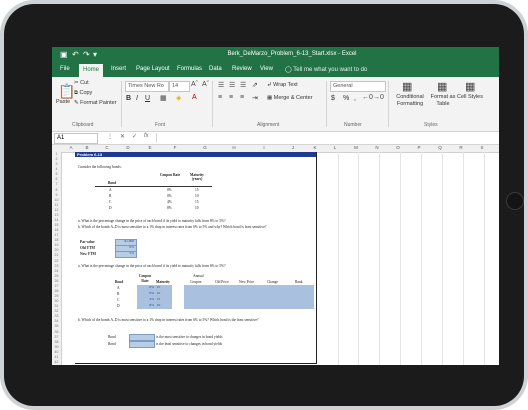 The image size is (528, 410). What do you see at coordinates (56, 276) in the screenshot?
I see `row-header: 25` at bounding box center [56, 276].